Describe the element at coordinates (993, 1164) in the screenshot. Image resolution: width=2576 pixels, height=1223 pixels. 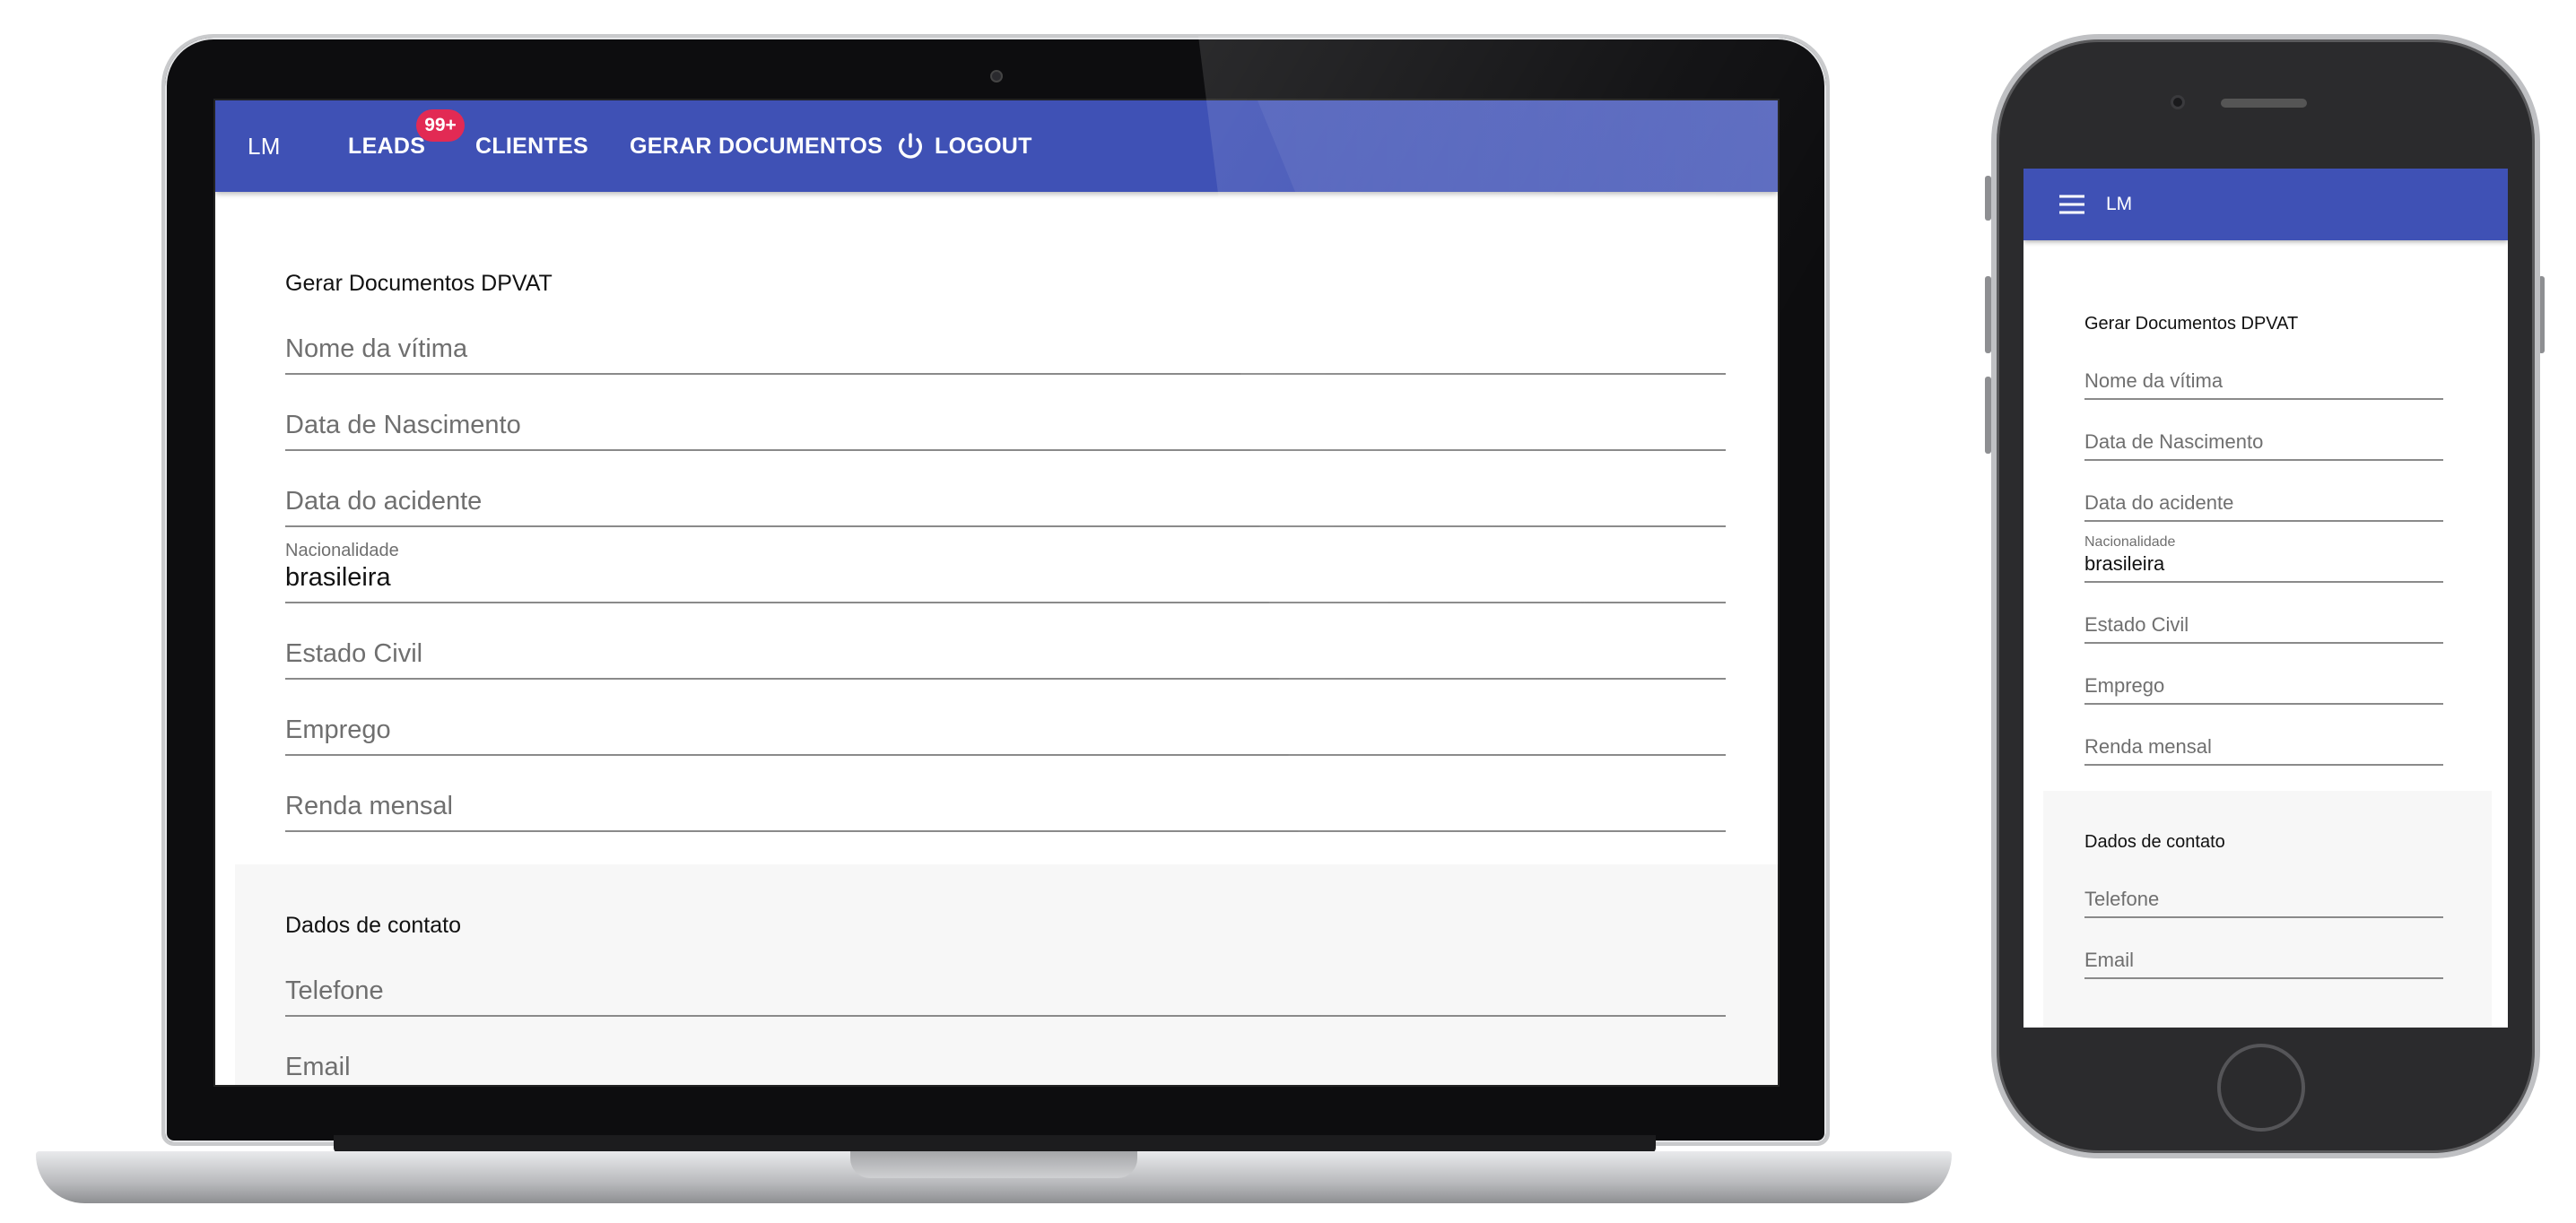
I see `laptop-notch` at that location.